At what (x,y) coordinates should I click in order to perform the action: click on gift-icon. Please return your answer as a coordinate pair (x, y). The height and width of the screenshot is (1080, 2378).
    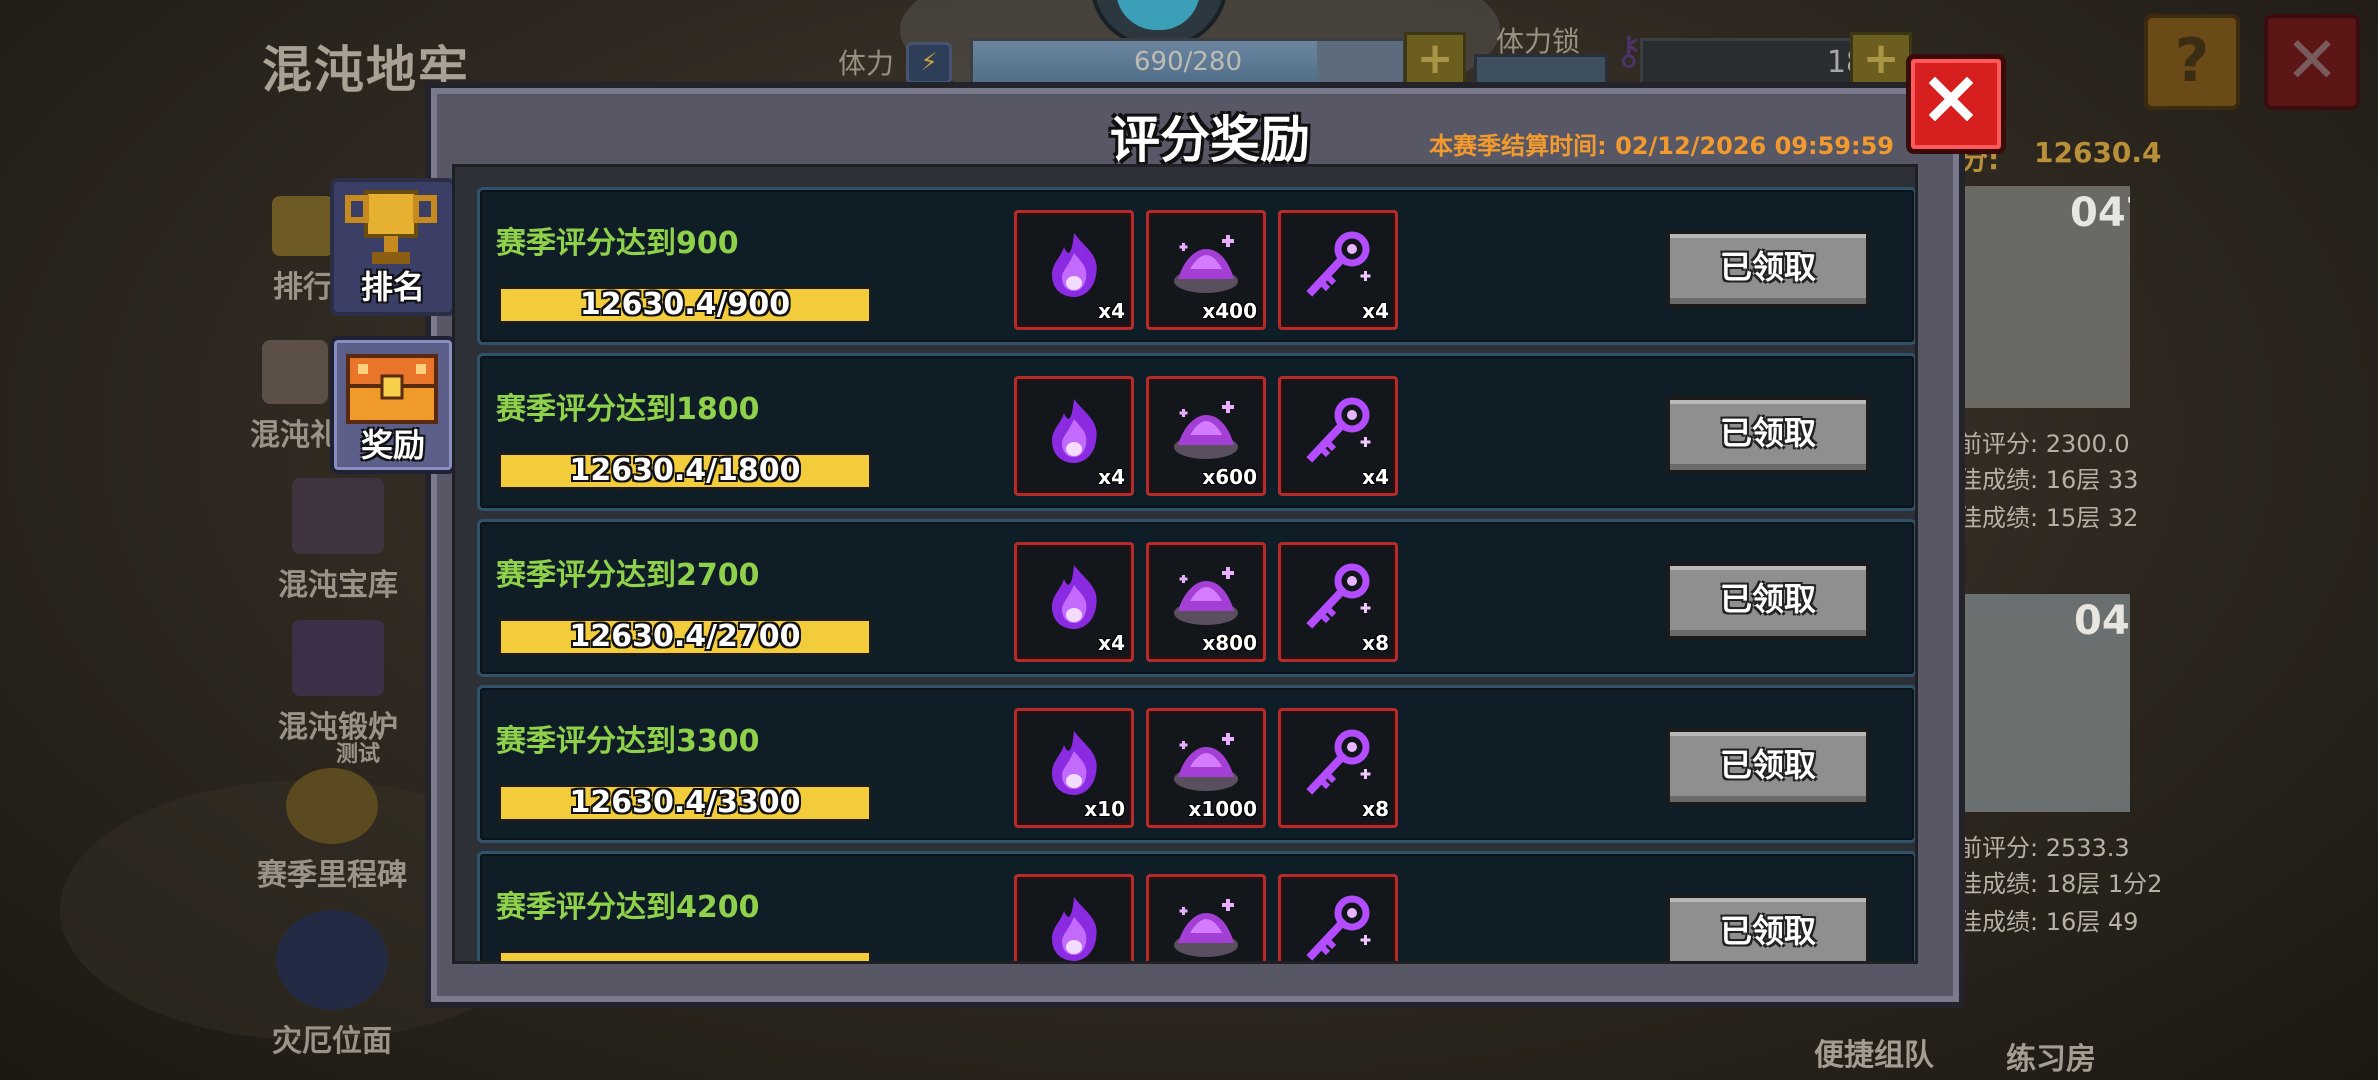
    Looking at the image, I should click on (295, 372).